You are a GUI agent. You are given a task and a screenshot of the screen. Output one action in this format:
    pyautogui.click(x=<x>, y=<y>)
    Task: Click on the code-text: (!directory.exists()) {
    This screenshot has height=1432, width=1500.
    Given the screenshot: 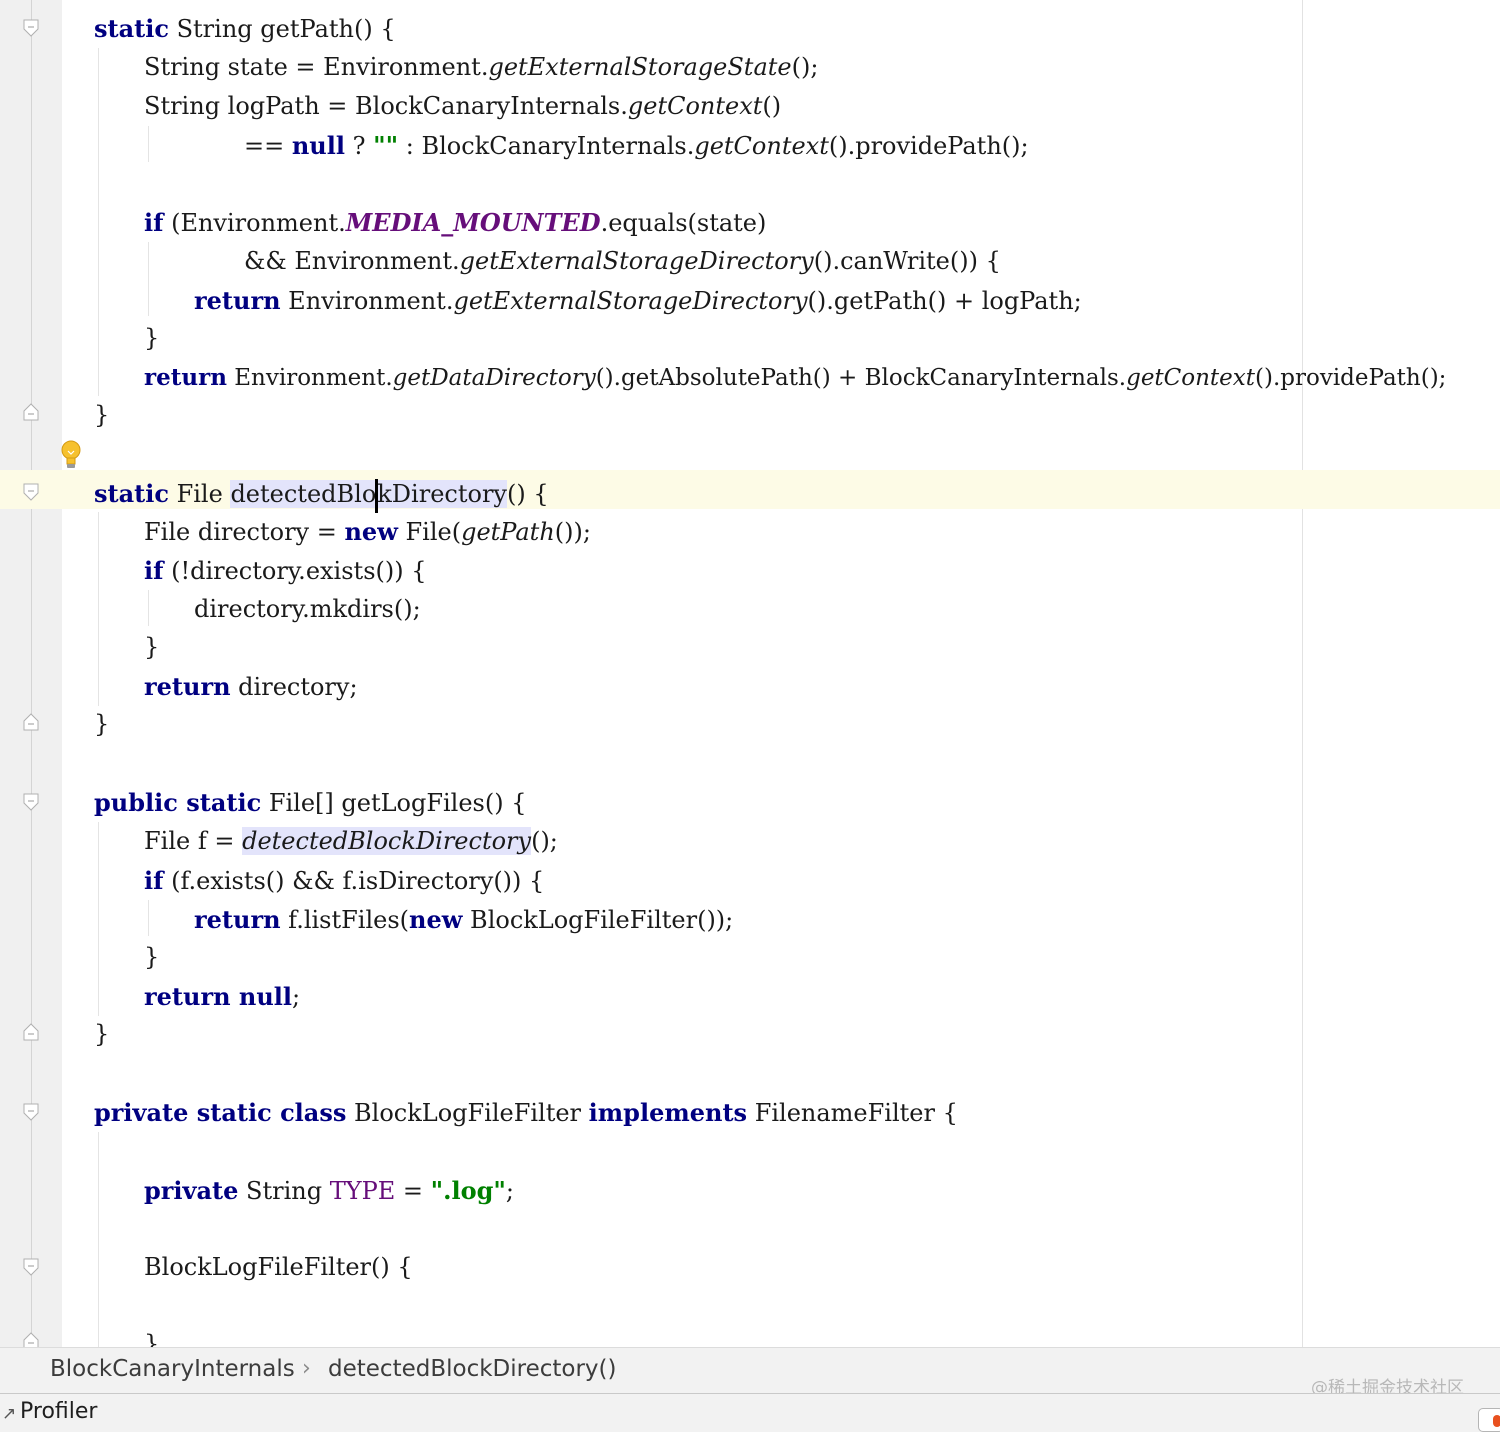 What is the action you would take?
    pyautogui.click(x=295, y=571)
    